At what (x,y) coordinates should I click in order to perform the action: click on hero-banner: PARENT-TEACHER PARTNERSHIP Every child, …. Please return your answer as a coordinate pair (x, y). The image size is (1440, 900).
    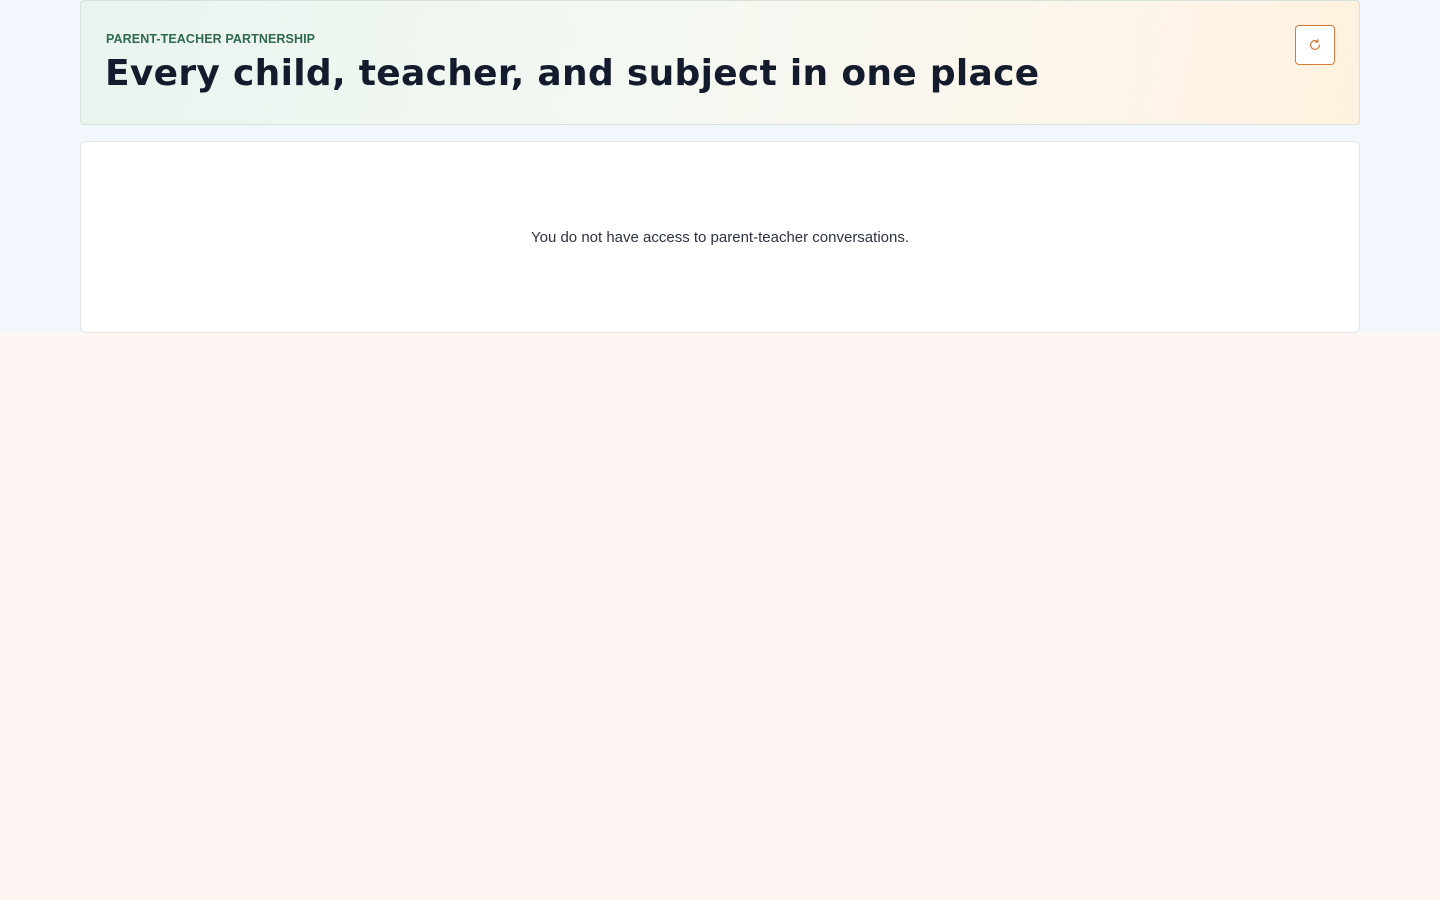
    Looking at the image, I should click on (720, 62).